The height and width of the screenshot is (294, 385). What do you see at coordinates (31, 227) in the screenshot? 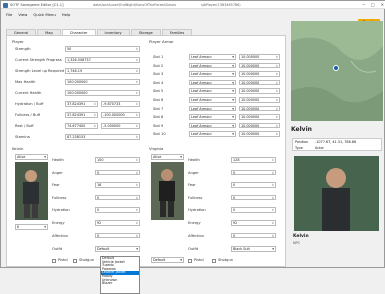
I see `kelvin-bottom-select: K` at bounding box center [31, 227].